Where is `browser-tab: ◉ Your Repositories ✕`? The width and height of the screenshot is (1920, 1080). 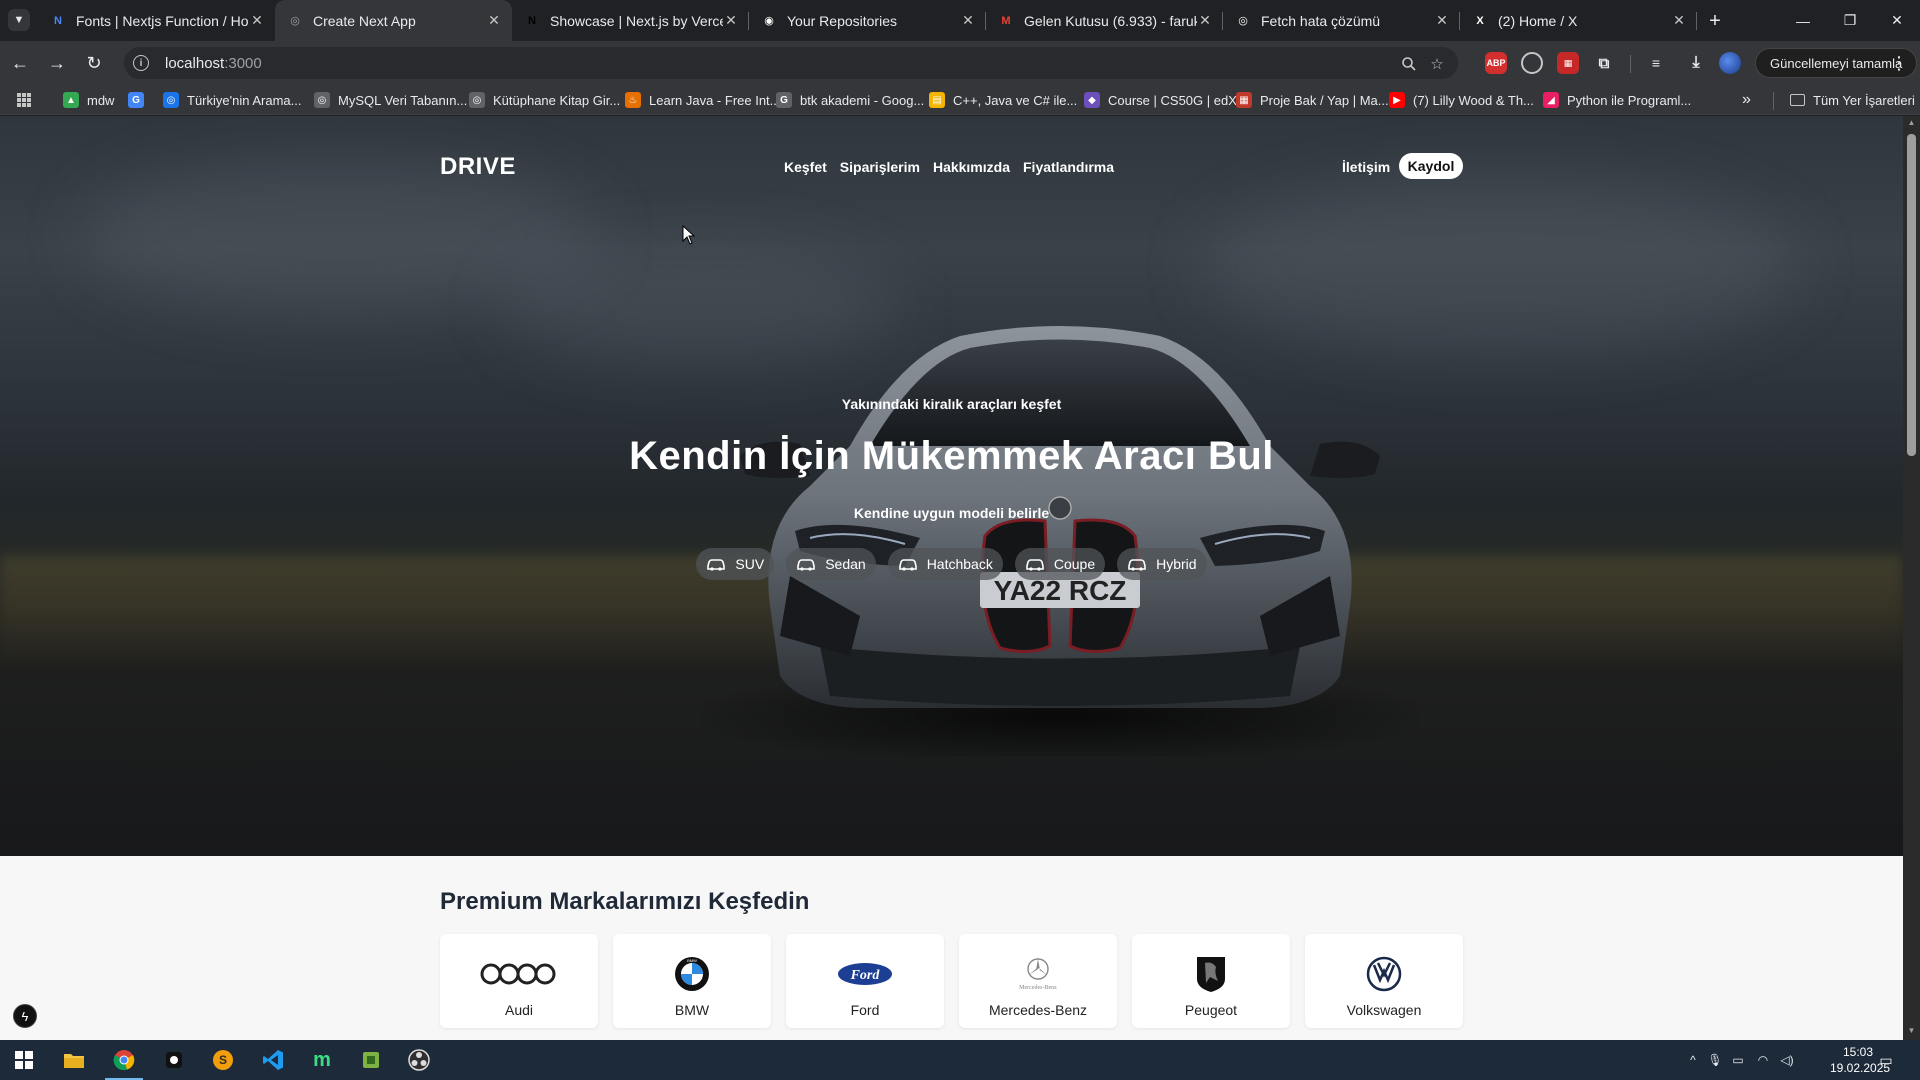
browser-tab: ◉ Your Repositories ✕ is located at coordinates (867, 20).